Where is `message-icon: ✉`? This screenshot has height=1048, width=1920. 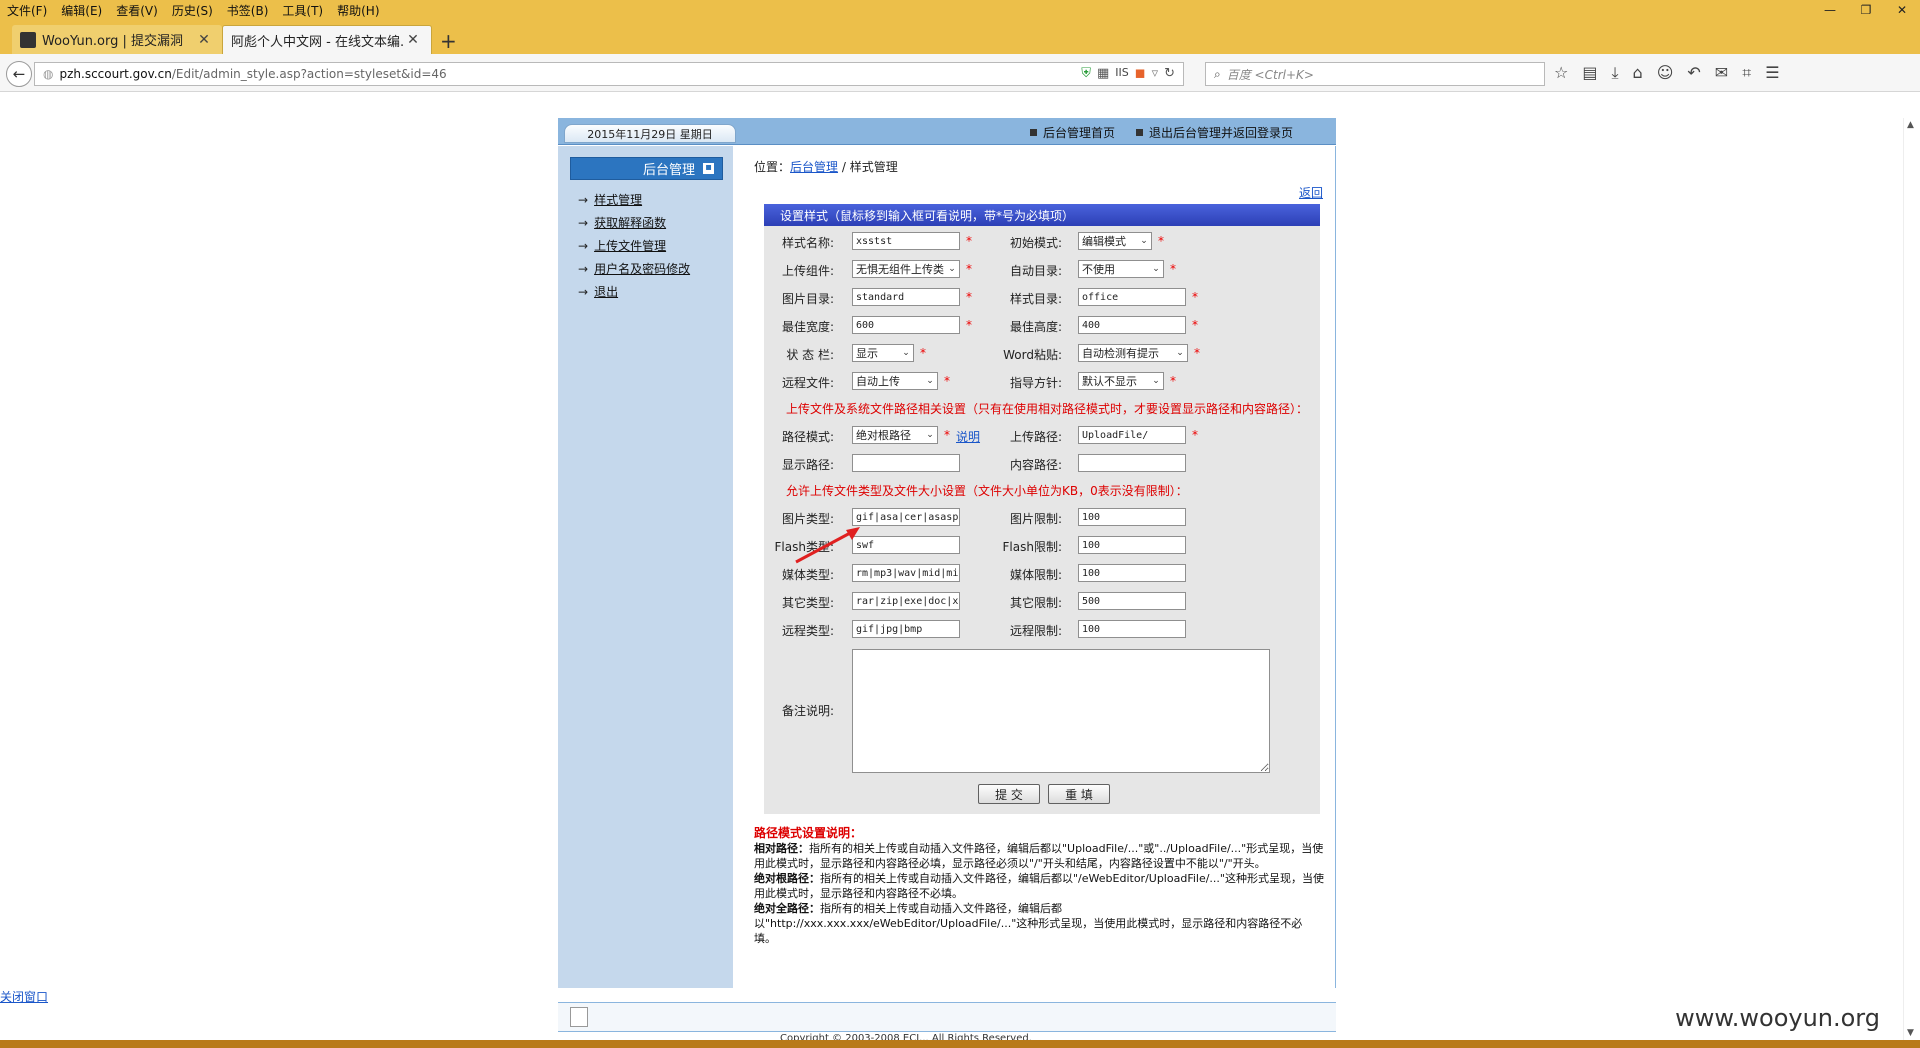 message-icon: ✉ is located at coordinates (1721, 73).